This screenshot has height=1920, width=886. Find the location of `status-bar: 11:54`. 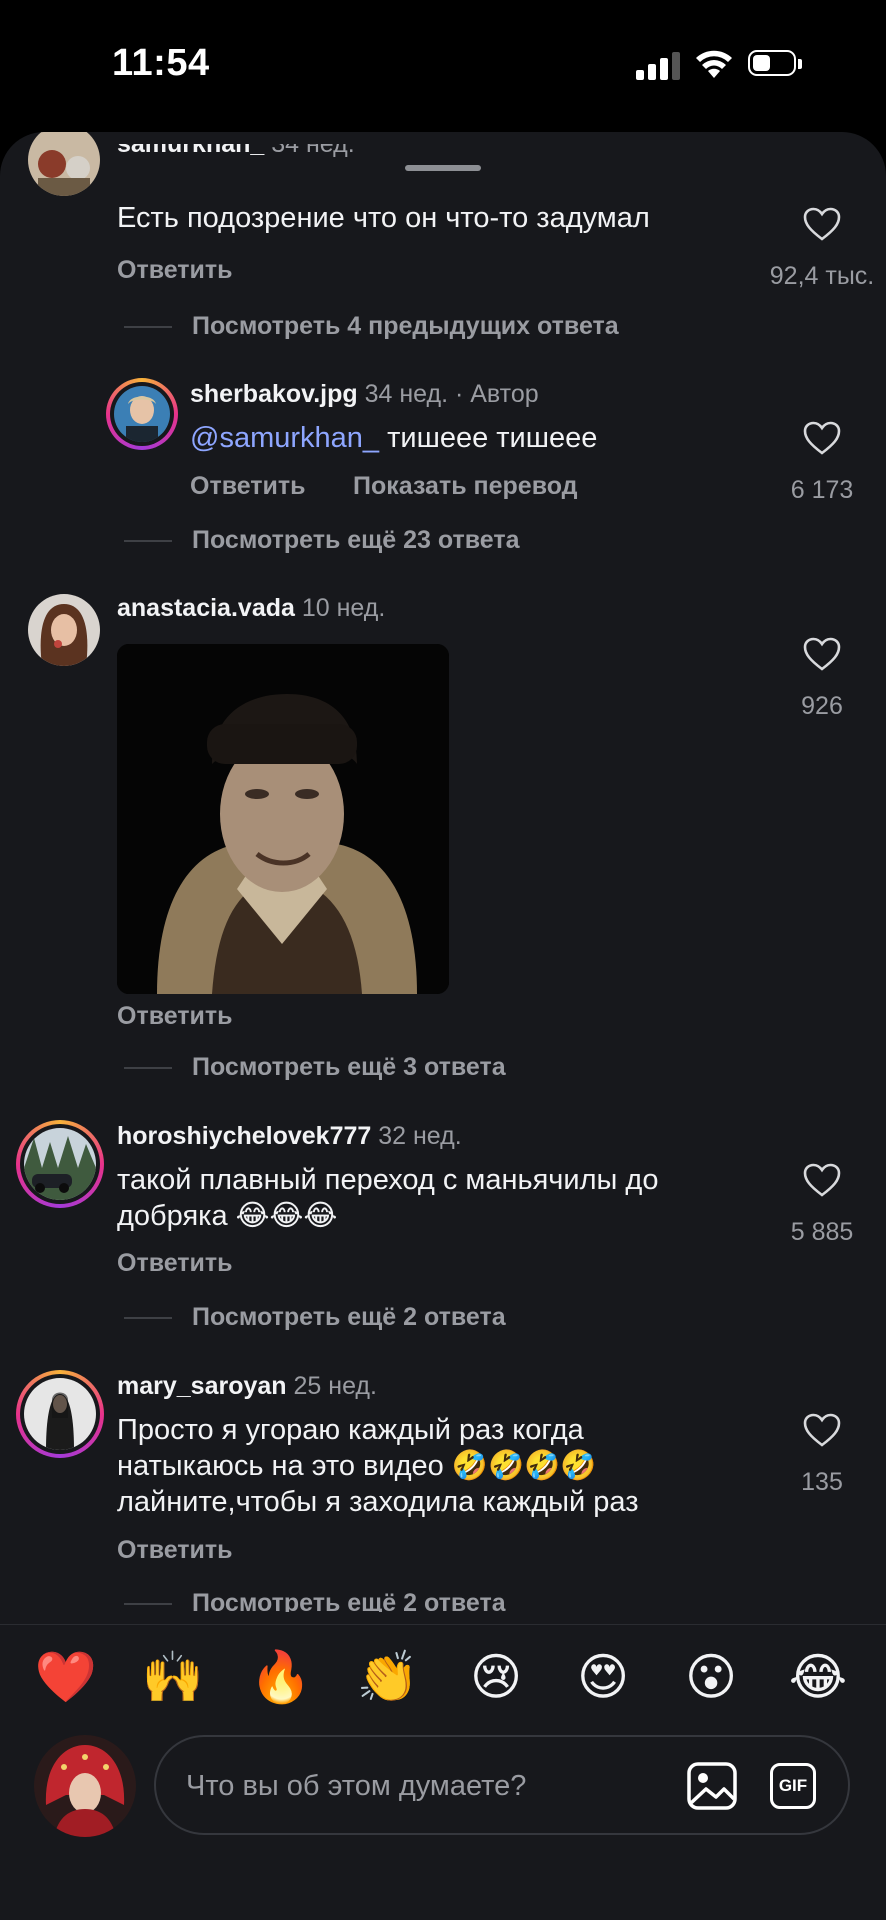

status-bar: 11:54 is located at coordinates (443, 67).